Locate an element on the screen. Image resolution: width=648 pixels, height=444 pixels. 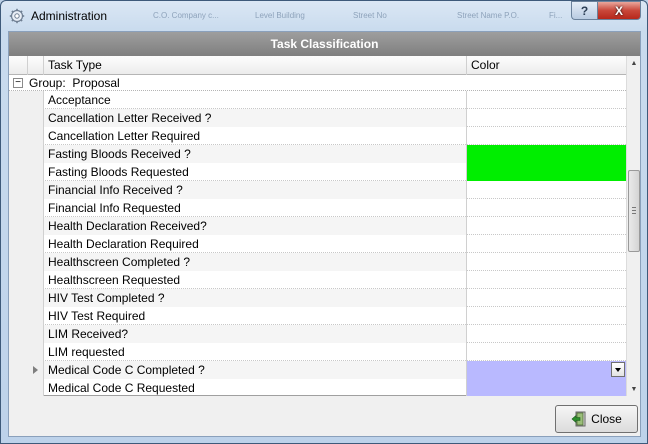
task-type-cell: Health Declaration Required is located at coordinates (255, 244).